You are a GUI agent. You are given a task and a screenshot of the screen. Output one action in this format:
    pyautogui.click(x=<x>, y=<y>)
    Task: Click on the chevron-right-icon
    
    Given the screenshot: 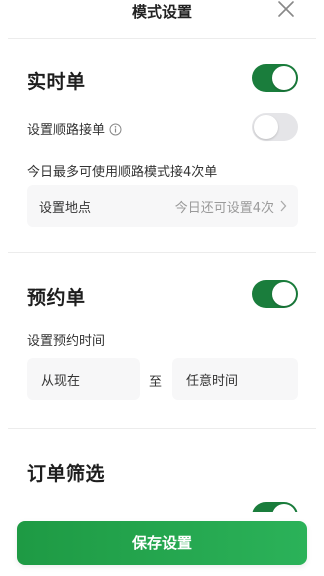 What is the action you would take?
    pyautogui.click(x=283, y=206)
    